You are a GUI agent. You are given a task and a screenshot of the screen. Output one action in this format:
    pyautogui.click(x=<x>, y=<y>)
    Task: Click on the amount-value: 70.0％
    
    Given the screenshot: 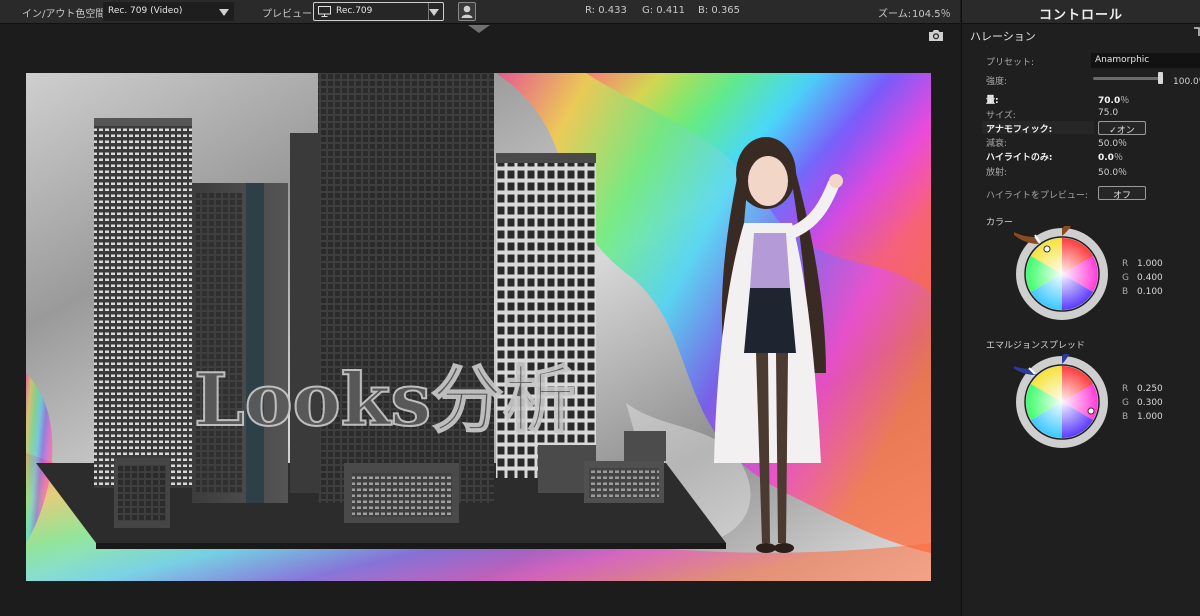 What is the action you would take?
    pyautogui.click(x=1113, y=99)
    